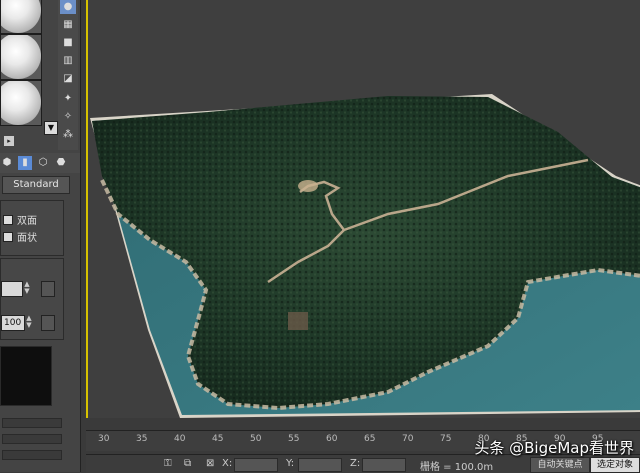 The height and width of the screenshot is (473, 640). Describe the element at coordinates (68, 79) in the screenshot. I see `video-check-icon: ◪` at that location.